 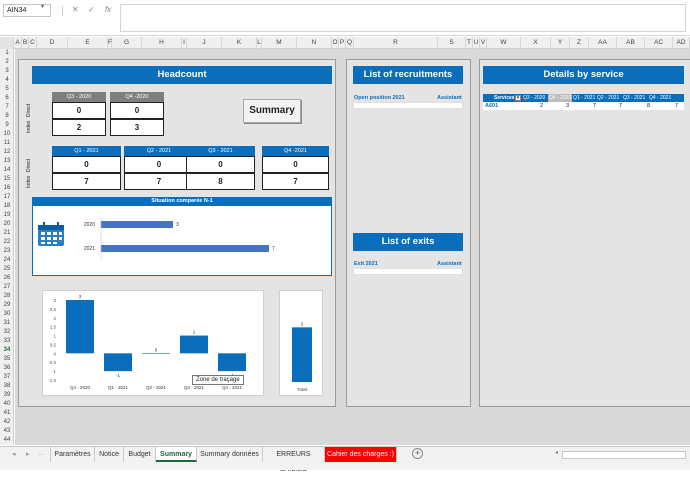 What do you see at coordinates (7, 125) in the screenshot?
I see `row-header: 9` at bounding box center [7, 125].